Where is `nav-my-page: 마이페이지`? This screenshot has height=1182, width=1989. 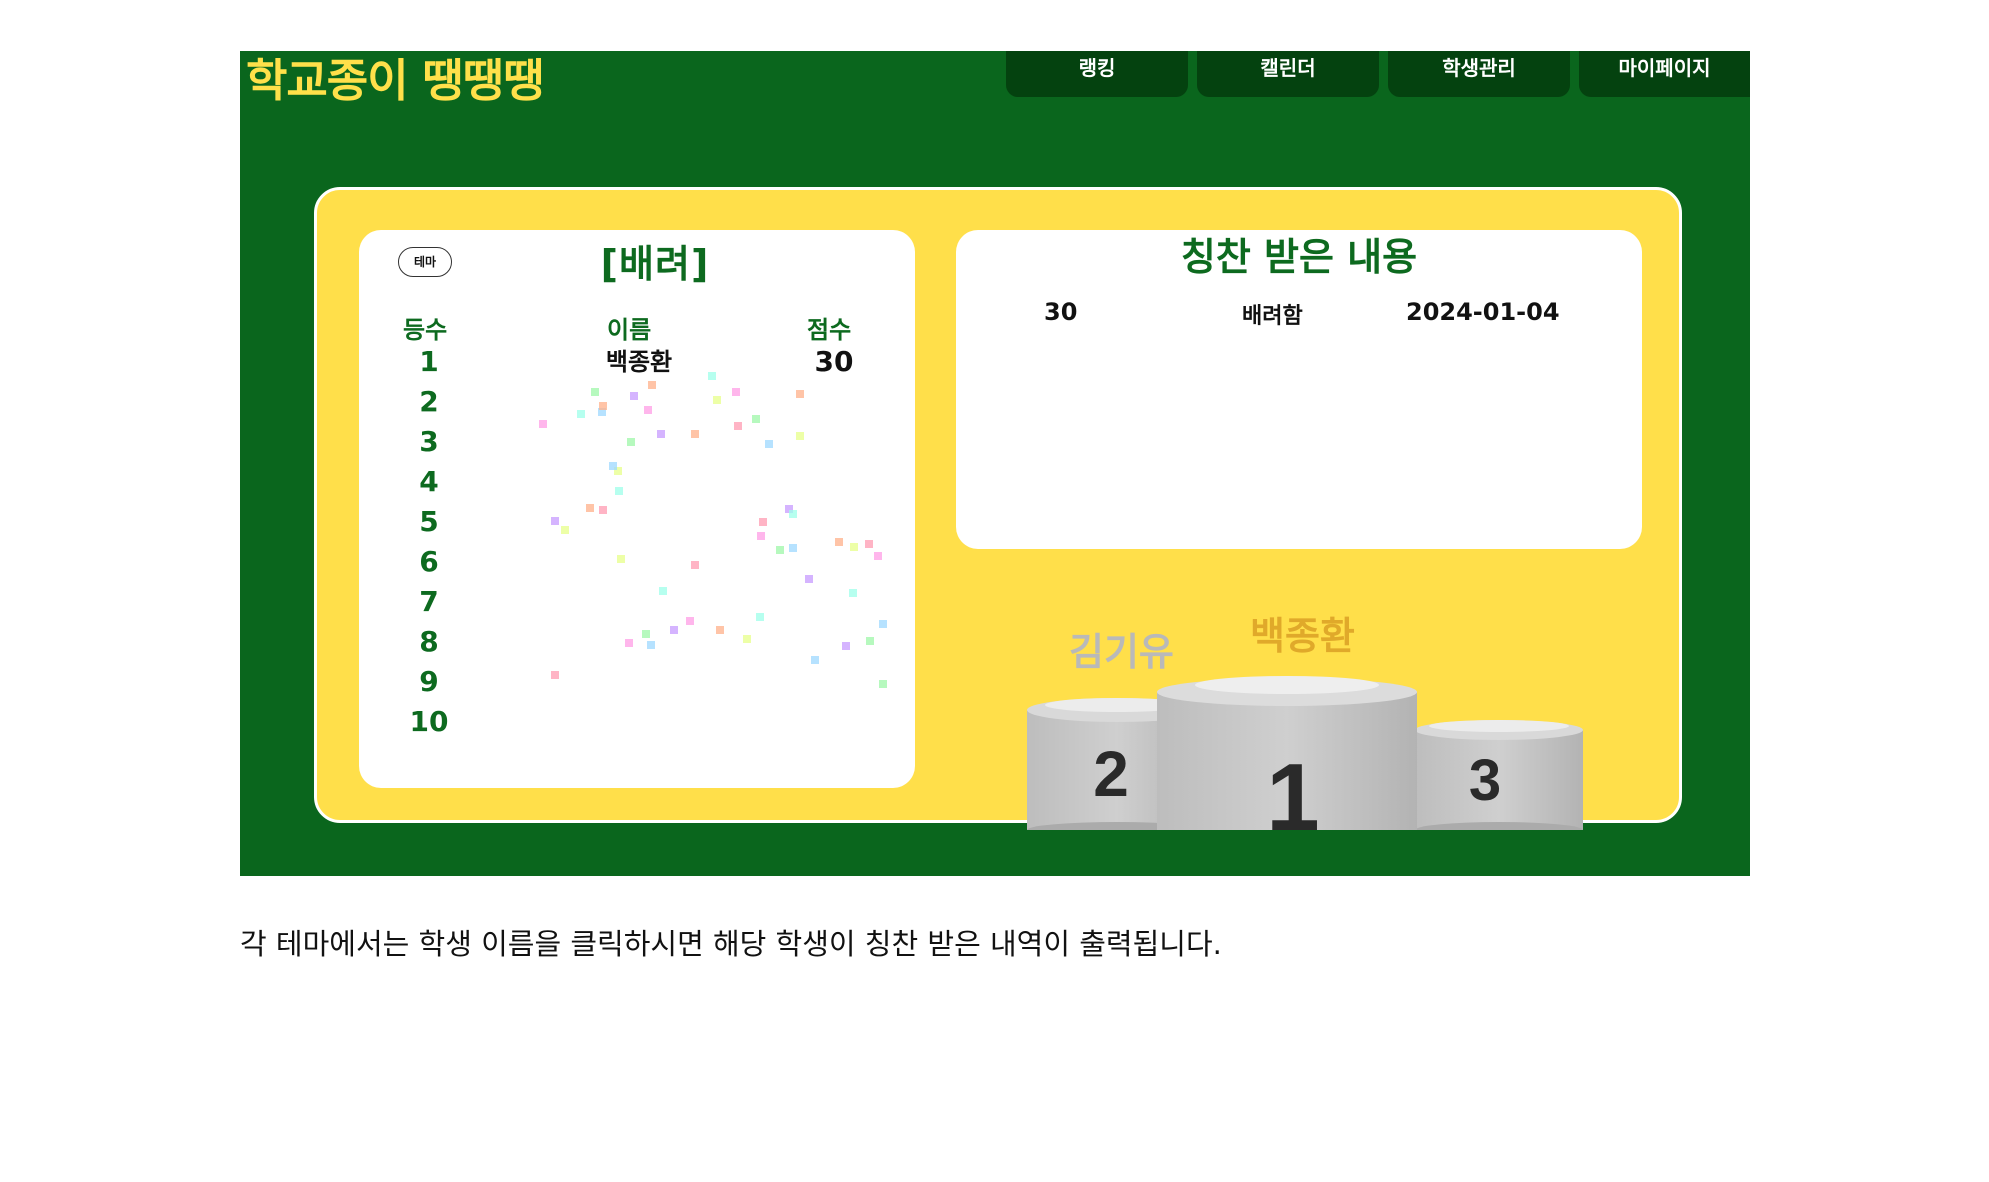
nav-my-page: 마이페이지 is located at coordinates (1664, 74).